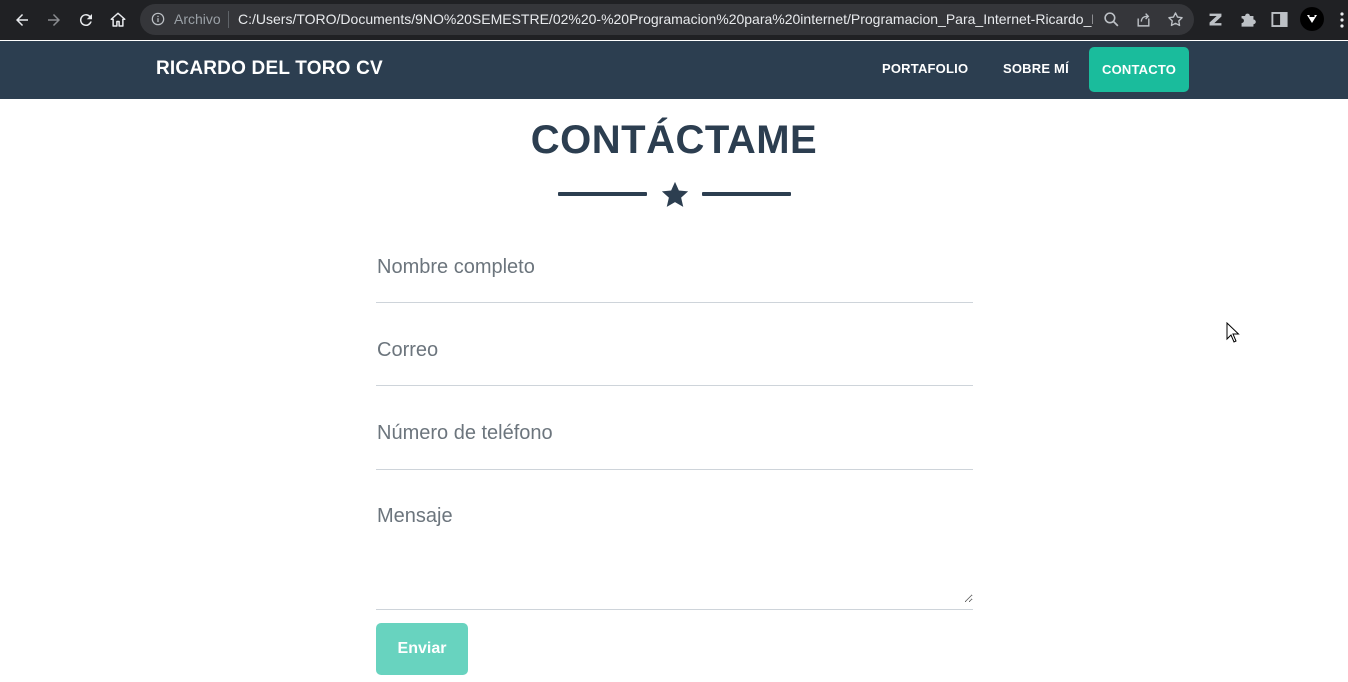 The image size is (1348, 682). What do you see at coordinates (674, 267) in the screenshot?
I see `name-input` at bounding box center [674, 267].